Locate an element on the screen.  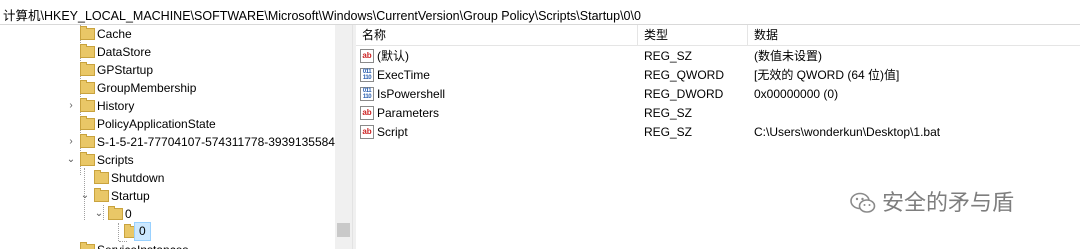
tree-item-label: DataStore is located at coordinates (124, 52).